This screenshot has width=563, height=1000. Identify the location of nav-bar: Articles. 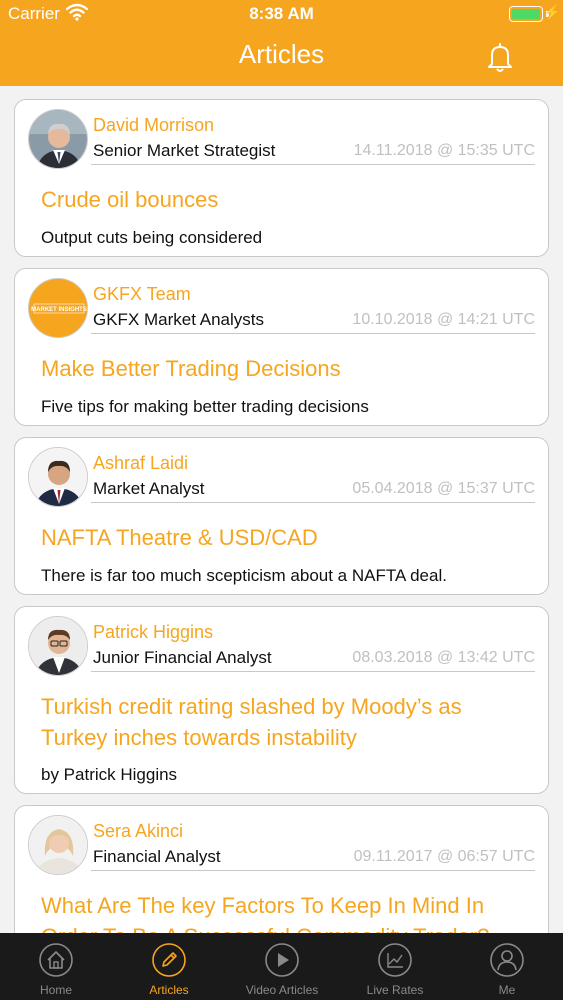
(281, 57).